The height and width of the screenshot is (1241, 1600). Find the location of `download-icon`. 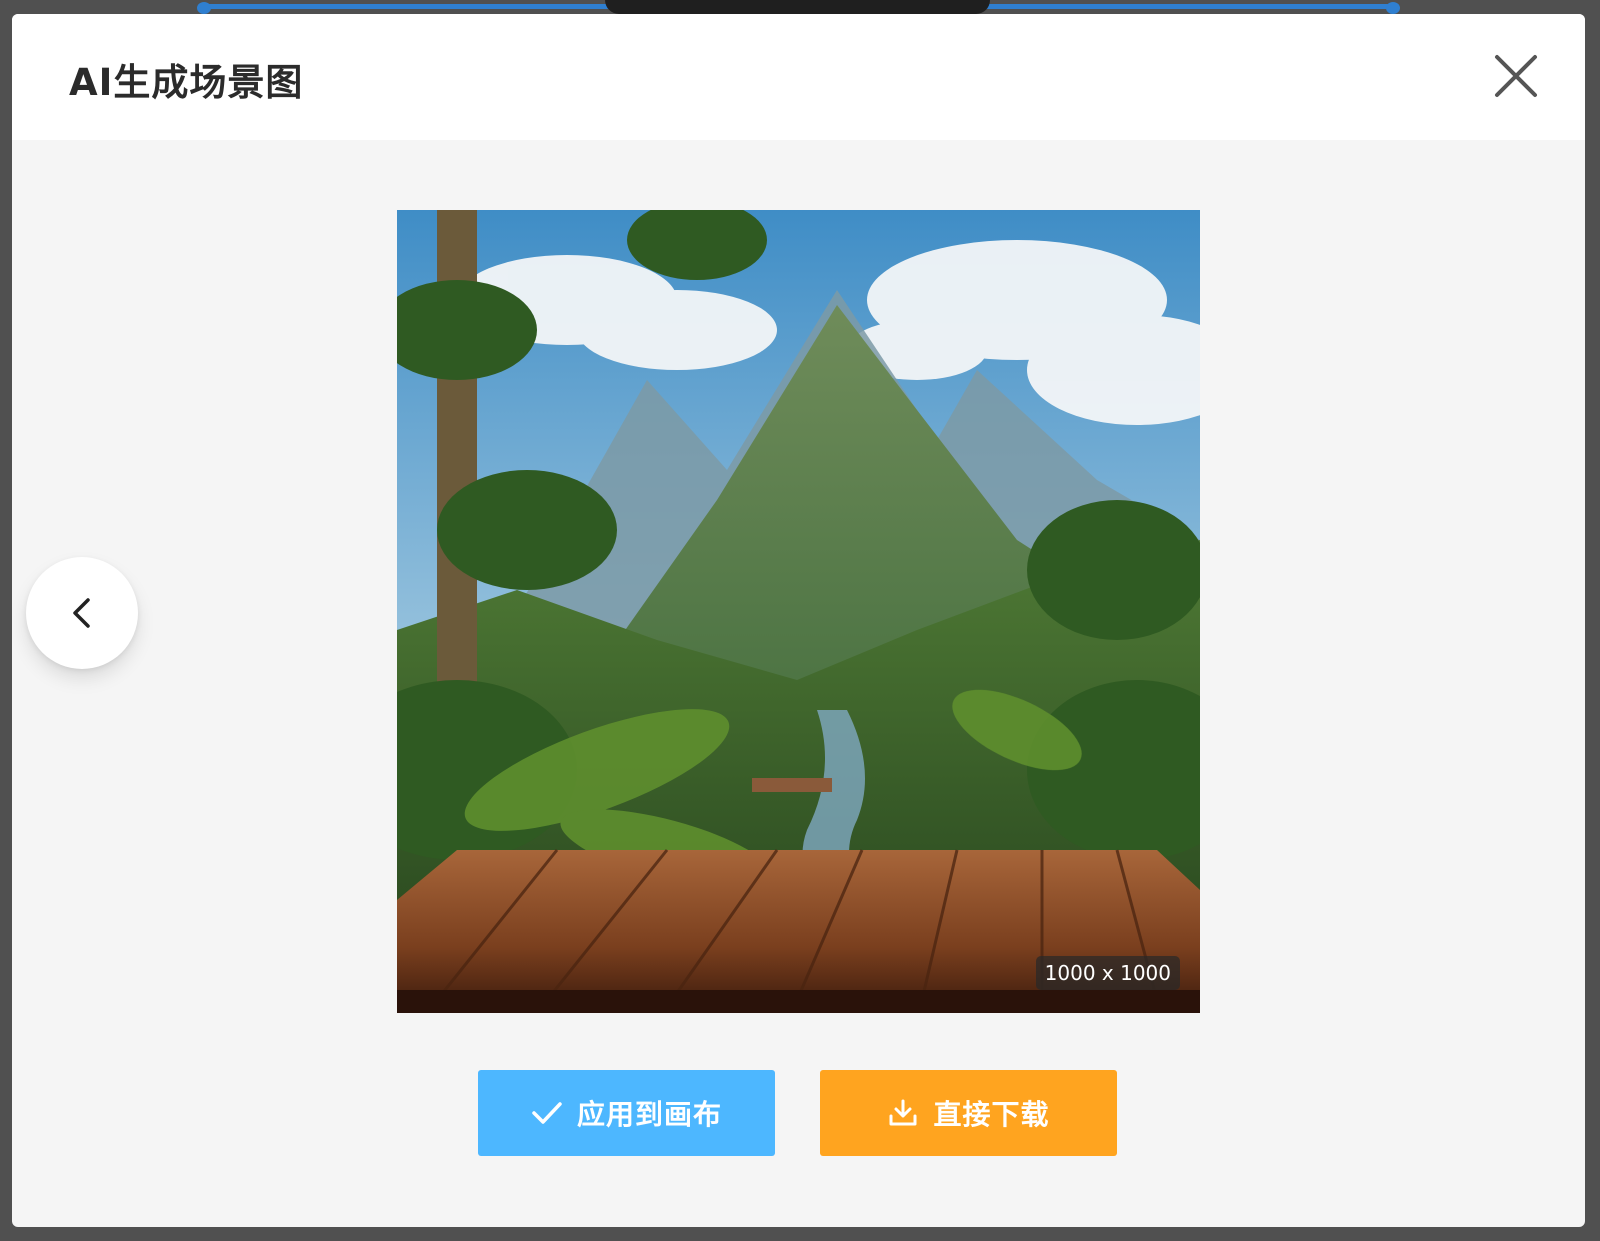

download-icon is located at coordinates (903, 1113).